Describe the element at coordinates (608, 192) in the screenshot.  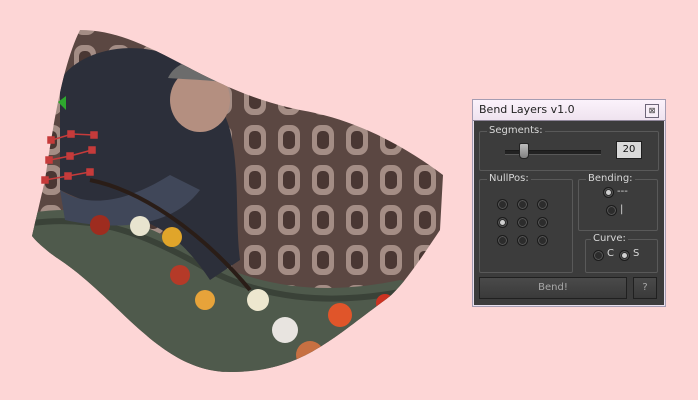
I see `bending-radio-horizontal` at that location.